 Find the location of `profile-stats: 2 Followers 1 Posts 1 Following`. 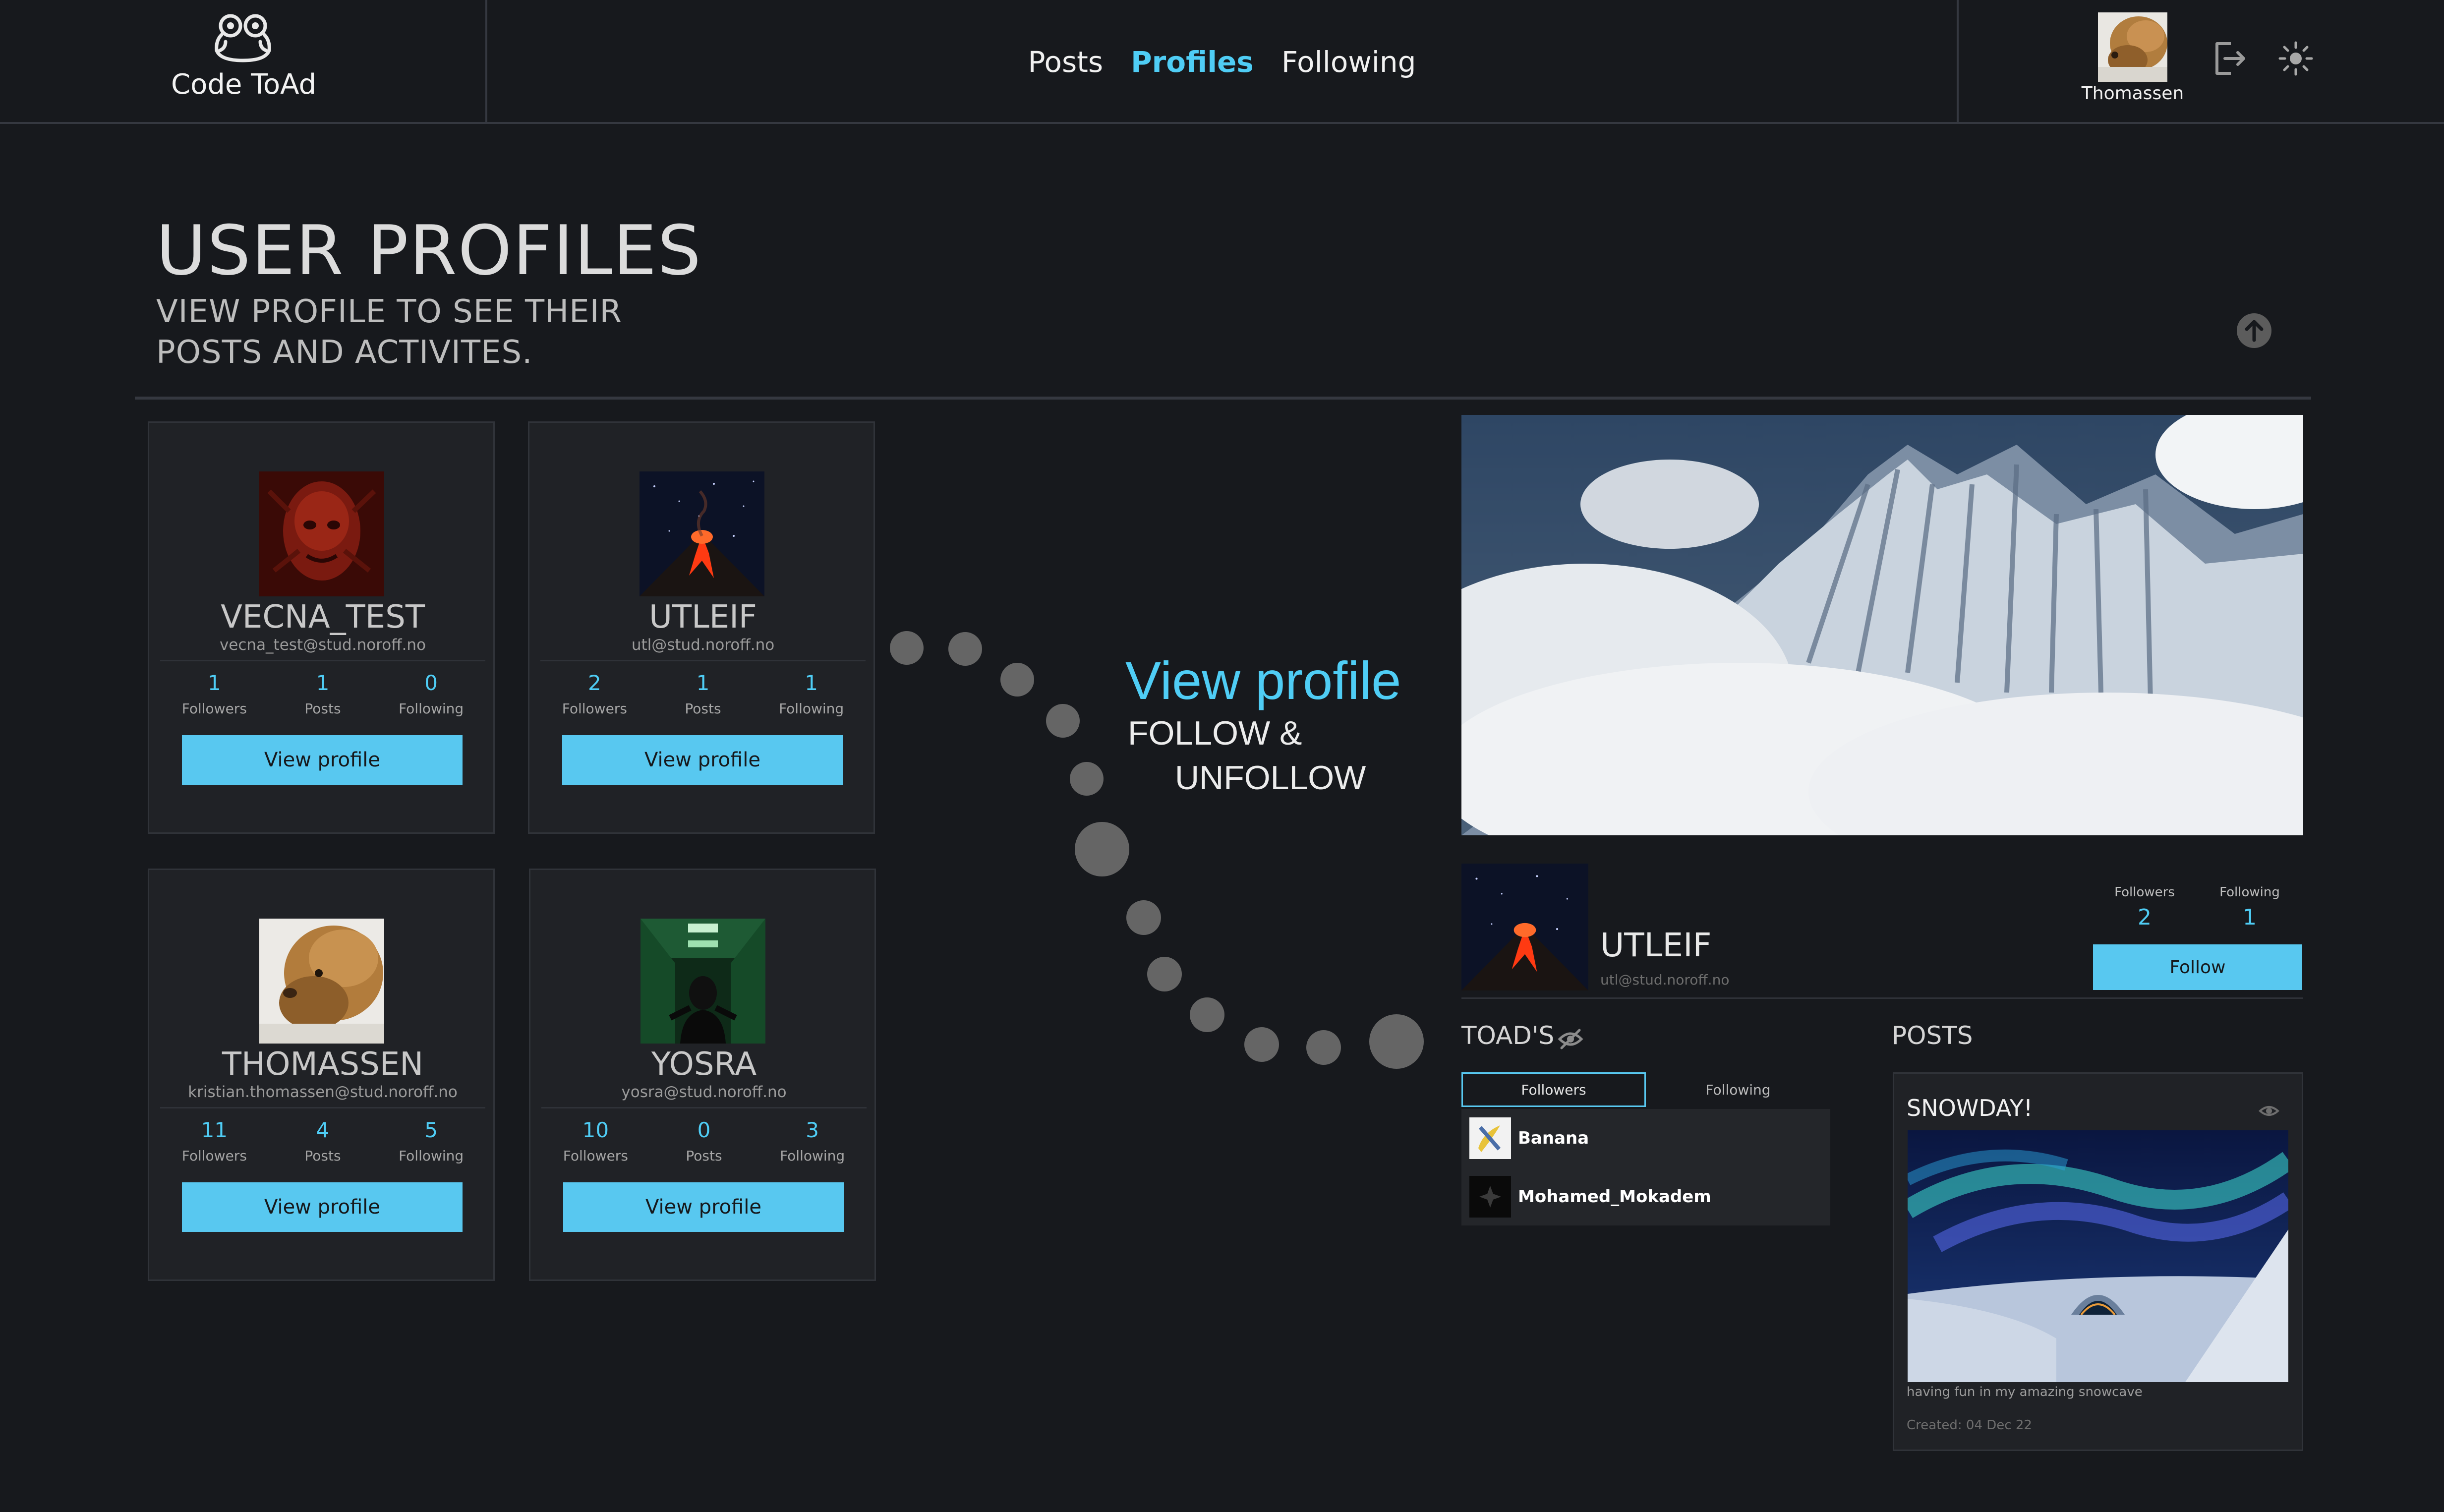

profile-stats: 2 Followers 1 Posts 1 Following is located at coordinates (703, 694).